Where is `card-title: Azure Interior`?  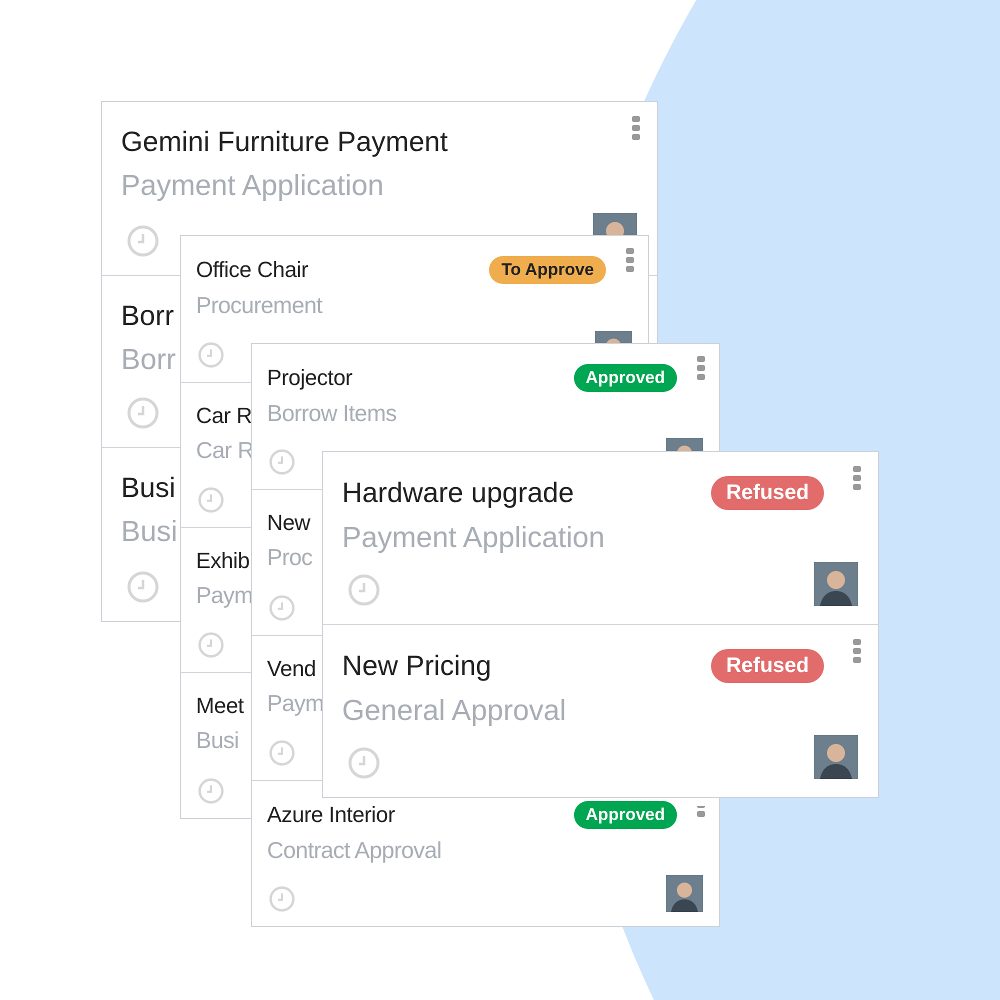
card-title: Azure Interior is located at coordinates (331, 815).